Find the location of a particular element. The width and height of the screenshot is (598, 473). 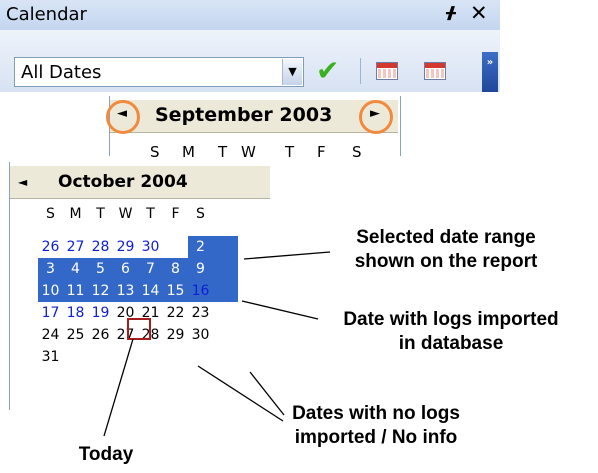

day-cell: 2 is located at coordinates (200, 247).